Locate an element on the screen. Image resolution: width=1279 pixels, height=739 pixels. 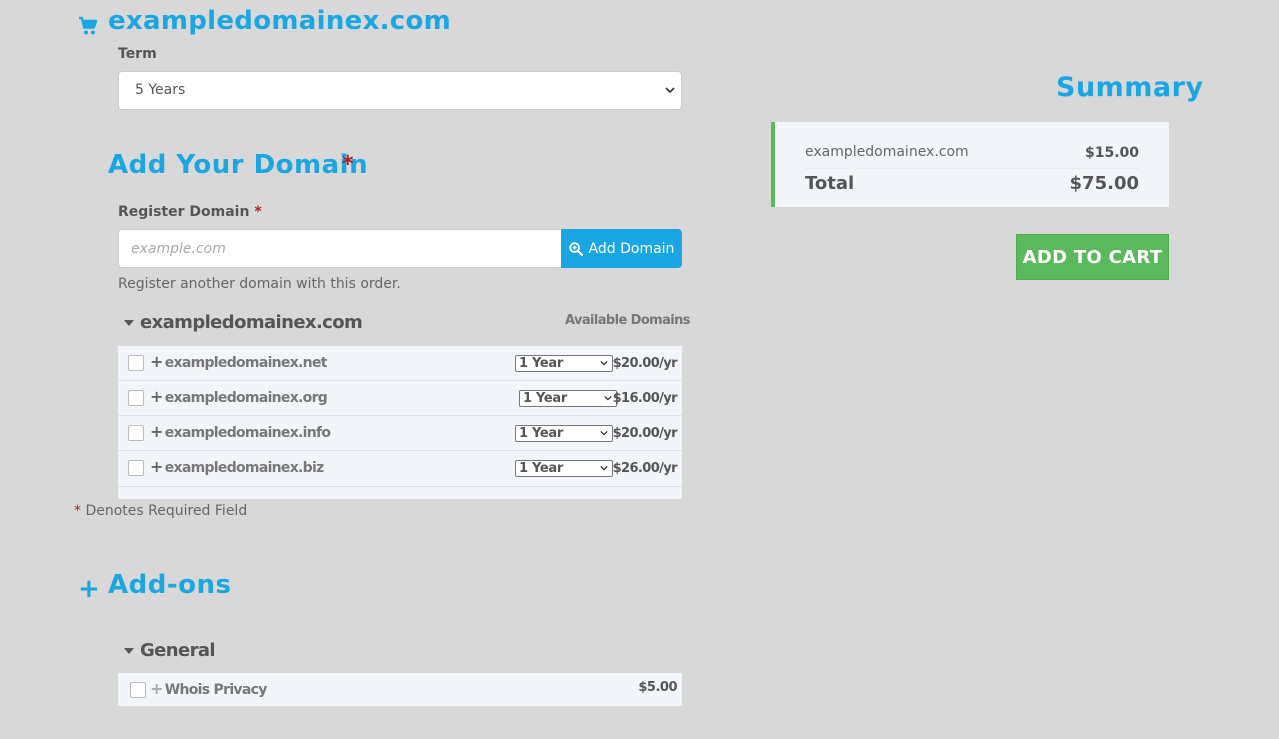
domain-price: $16.00/yr is located at coordinates (645, 398).